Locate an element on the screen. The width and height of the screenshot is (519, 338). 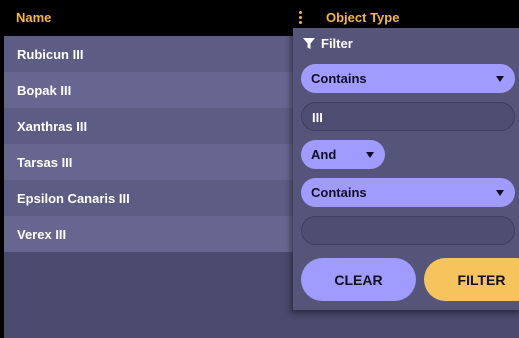
join-operator-select: And is located at coordinates (343, 154).